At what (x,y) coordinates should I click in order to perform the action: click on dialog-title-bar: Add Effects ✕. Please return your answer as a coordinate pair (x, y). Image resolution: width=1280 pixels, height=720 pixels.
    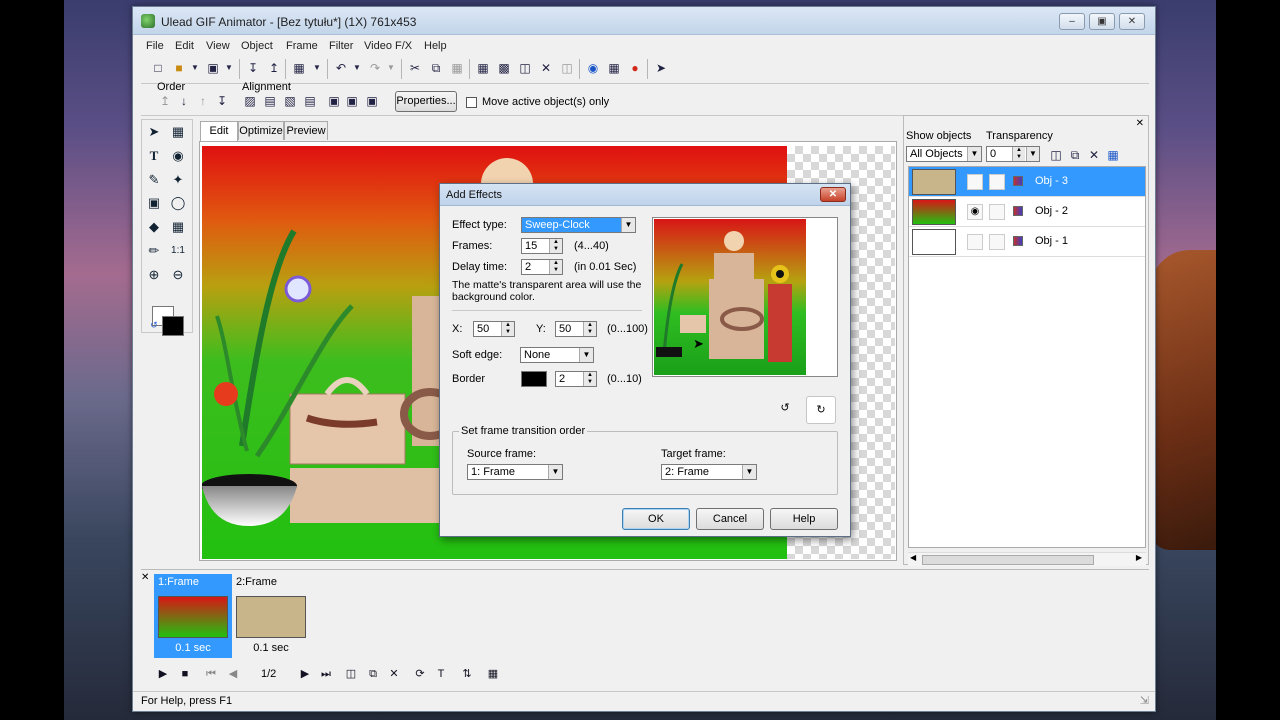
    Looking at the image, I should click on (645, 195).